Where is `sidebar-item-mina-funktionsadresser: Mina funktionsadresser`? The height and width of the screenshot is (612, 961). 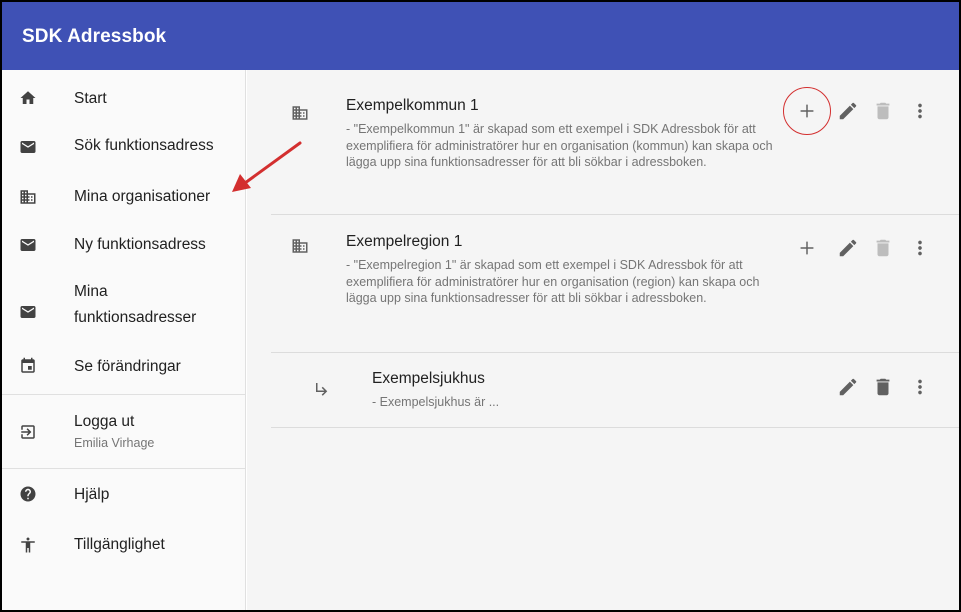
sidebar-item-mina-funktionsadresser: Mina funktionsadresser is located at coordinates (123, 304).